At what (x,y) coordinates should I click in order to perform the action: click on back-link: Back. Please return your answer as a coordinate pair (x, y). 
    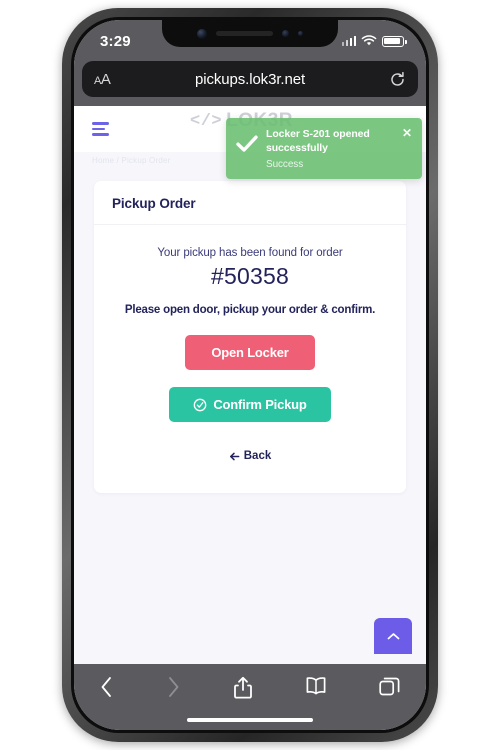
    Looking at the image, I should click on (250, 456).